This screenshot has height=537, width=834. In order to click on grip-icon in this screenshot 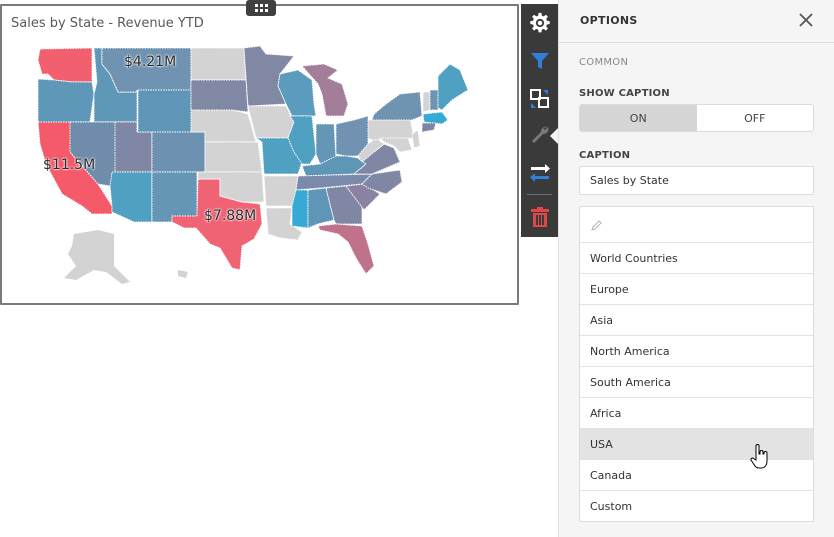, I will do `click(261, 8)`.